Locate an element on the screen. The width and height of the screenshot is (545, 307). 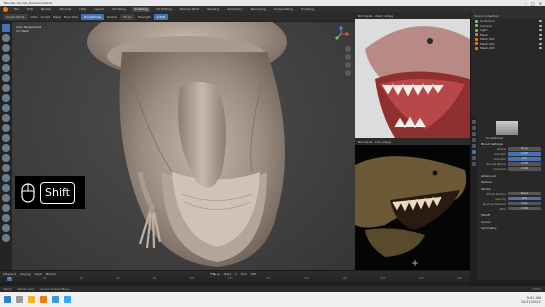
menu-mask: Mask is located at coordinates (57, 17).